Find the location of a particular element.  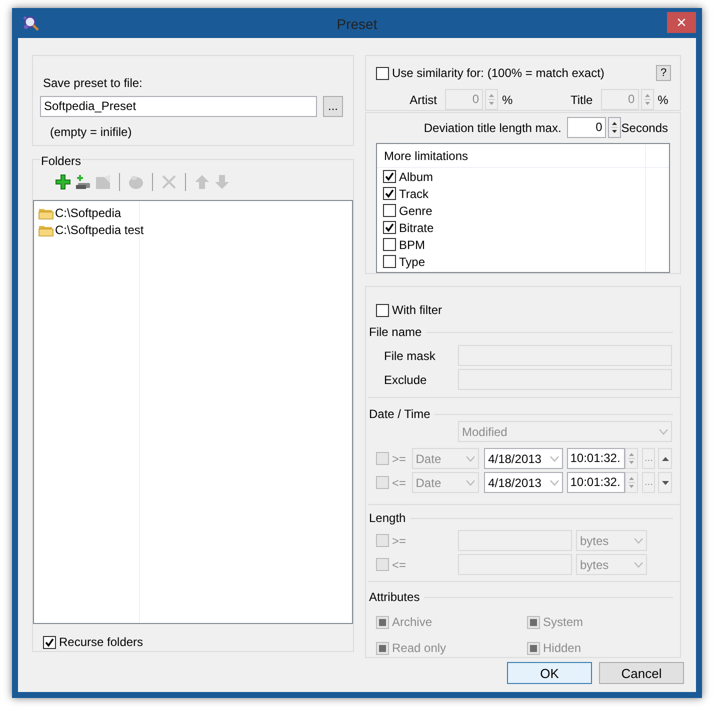

plus-icon is located at coordinates (63, 182).